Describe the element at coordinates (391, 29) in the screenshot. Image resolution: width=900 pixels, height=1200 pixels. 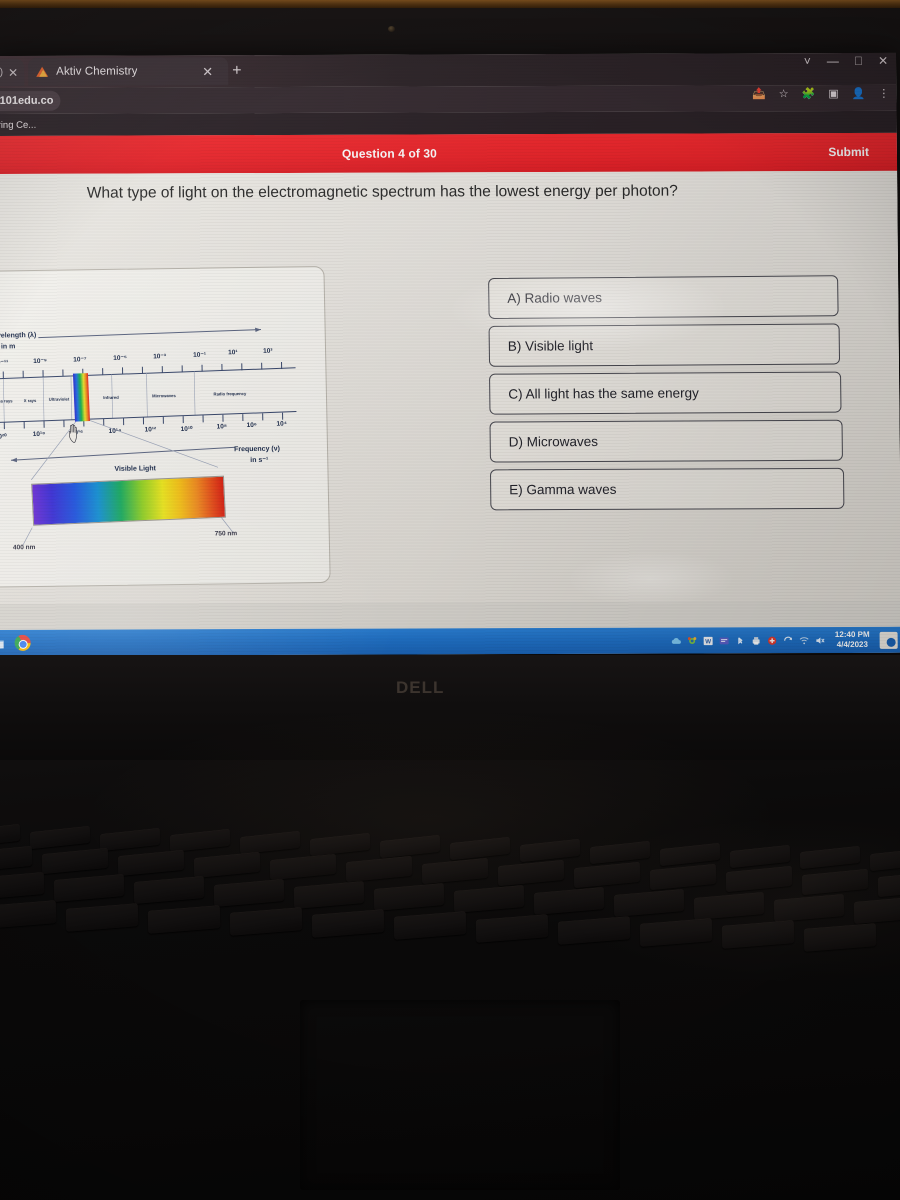
I see `webcam-icon` at that location.